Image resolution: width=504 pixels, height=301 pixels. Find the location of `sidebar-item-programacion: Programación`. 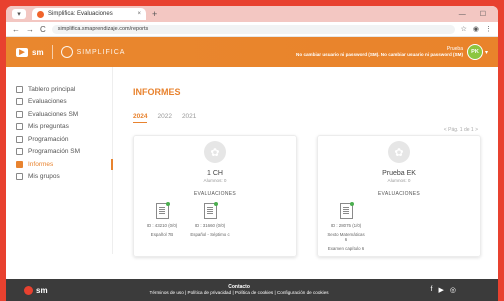

sidebar-item-programacion: Programación is located at coordinates (59, 139).